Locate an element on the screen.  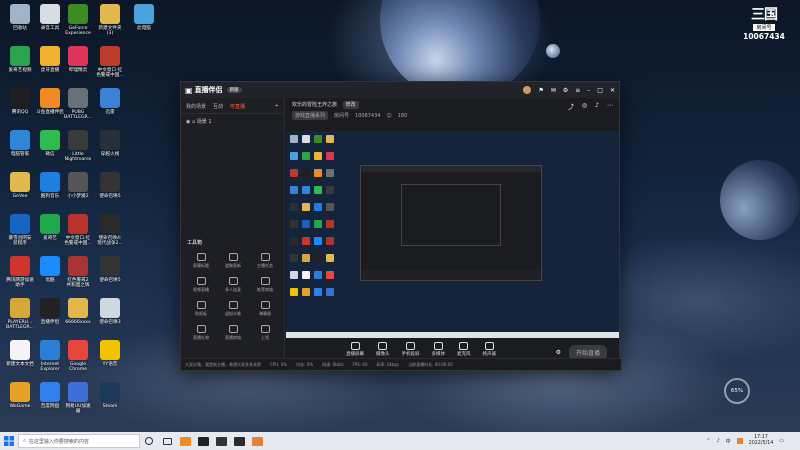
toolbox-item: 视频直播 is located at coordinates (201, 285).